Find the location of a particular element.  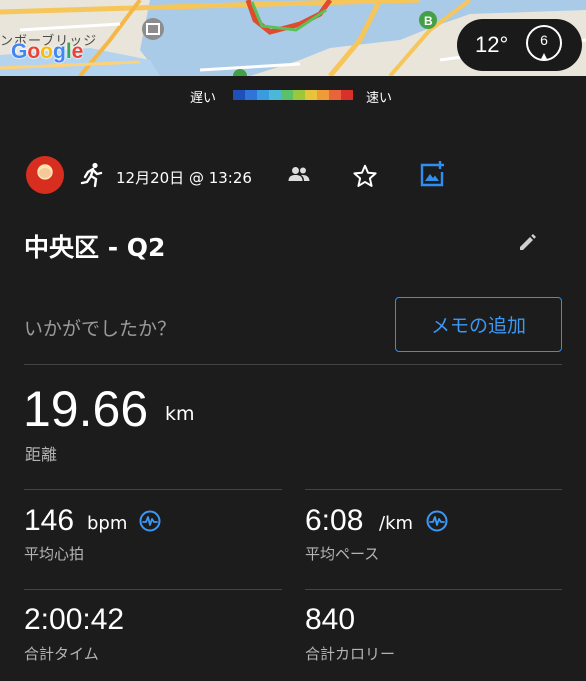

calories-value: 840 is located at coordinates (330, 619).